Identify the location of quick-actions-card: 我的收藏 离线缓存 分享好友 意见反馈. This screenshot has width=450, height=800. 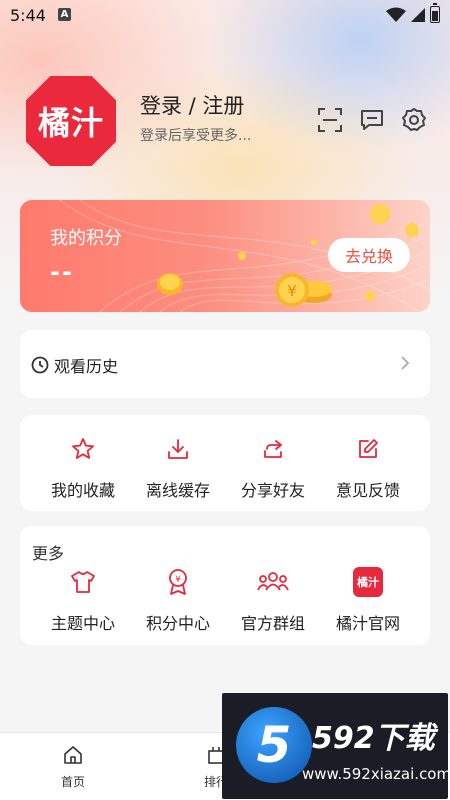
(225, 463).